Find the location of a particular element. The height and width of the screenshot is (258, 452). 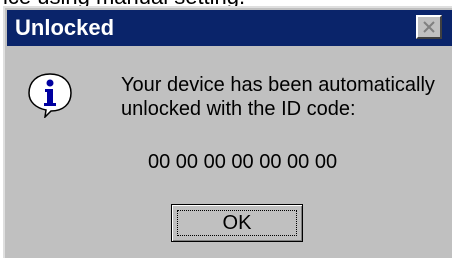

close-icon is located at coordinates (429, 27).